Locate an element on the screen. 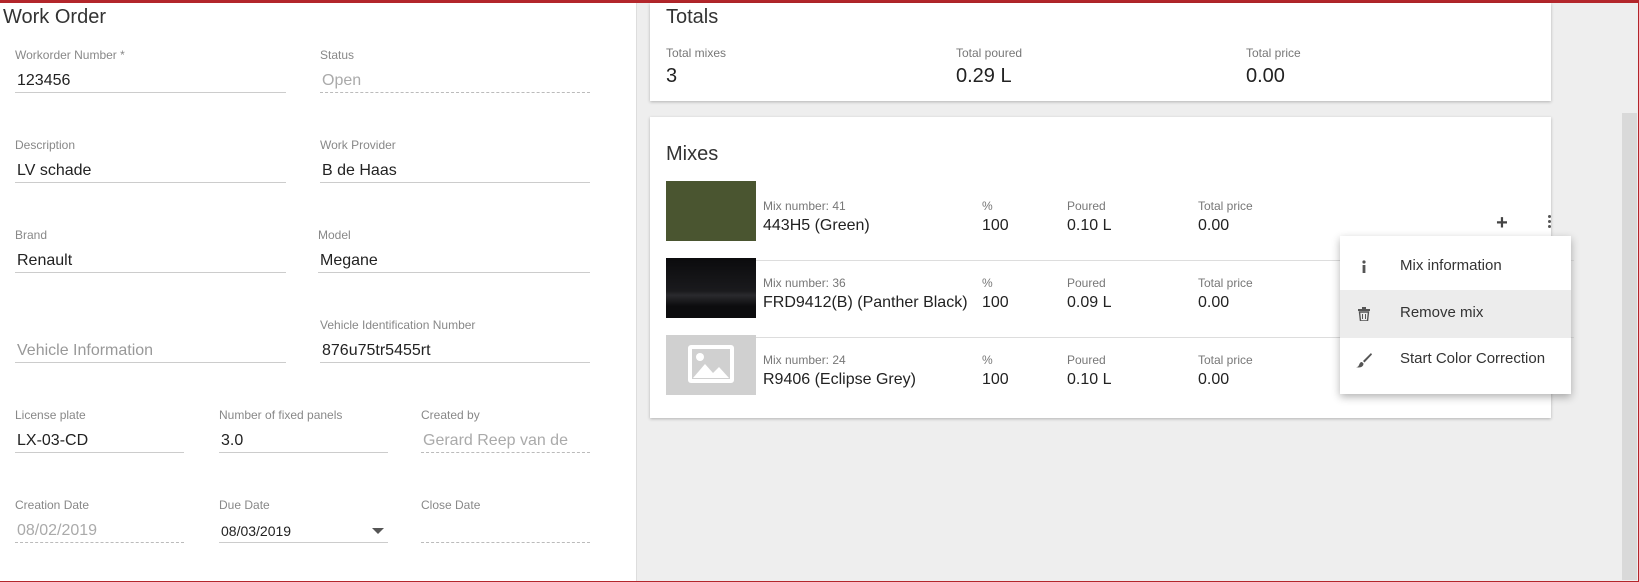  close-date-field: Close Date is located at coordinates (505, 520).